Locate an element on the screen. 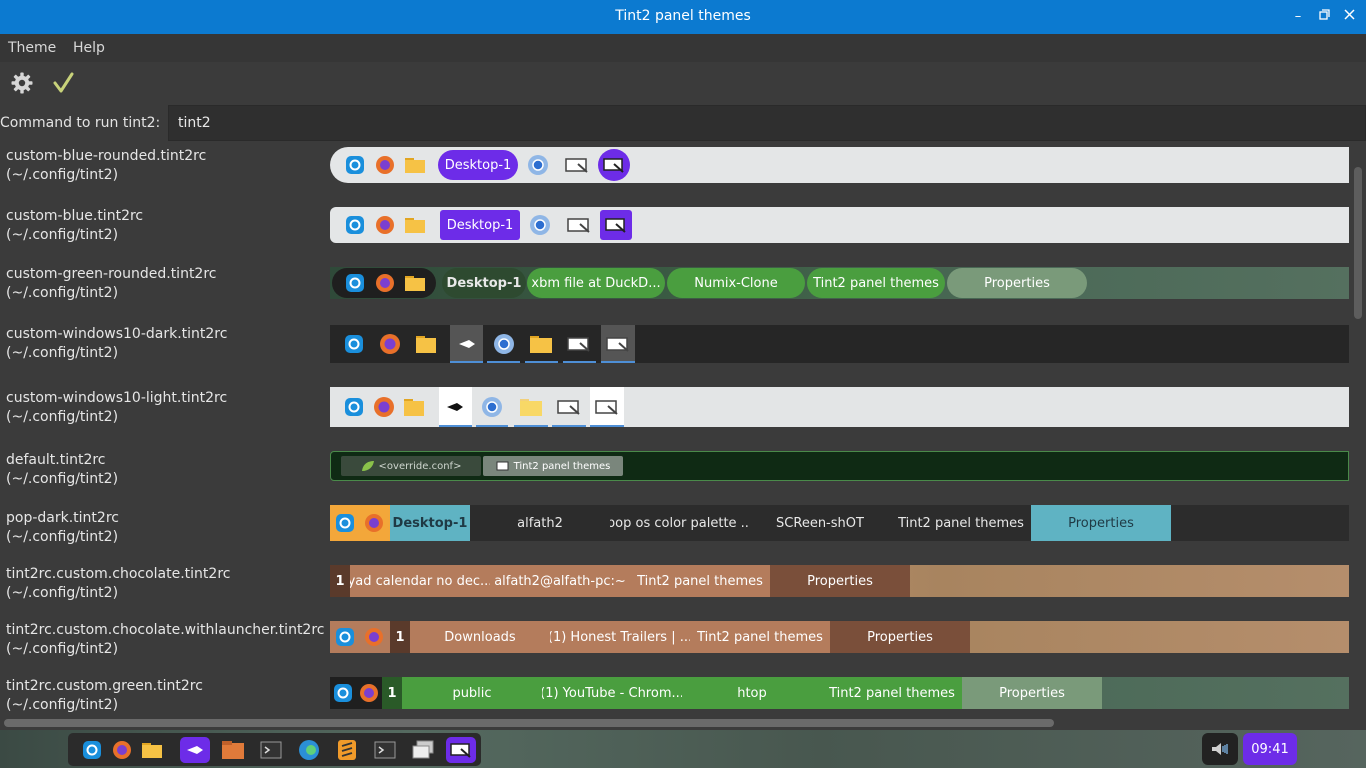  menu-help: Help is located at coordinates (89, 48).